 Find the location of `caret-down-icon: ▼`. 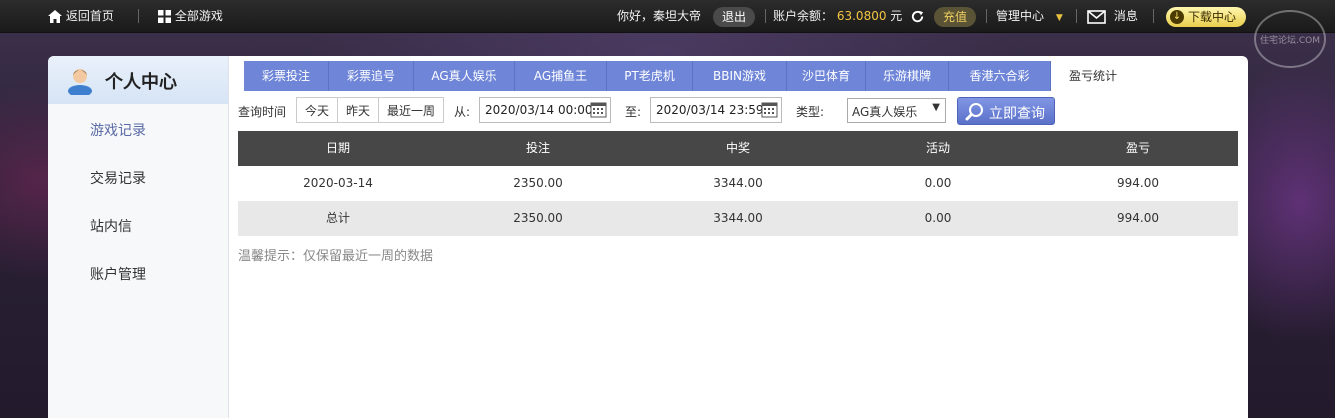

caret-down-icon: ▼ is located at coordinates (1059, 18).